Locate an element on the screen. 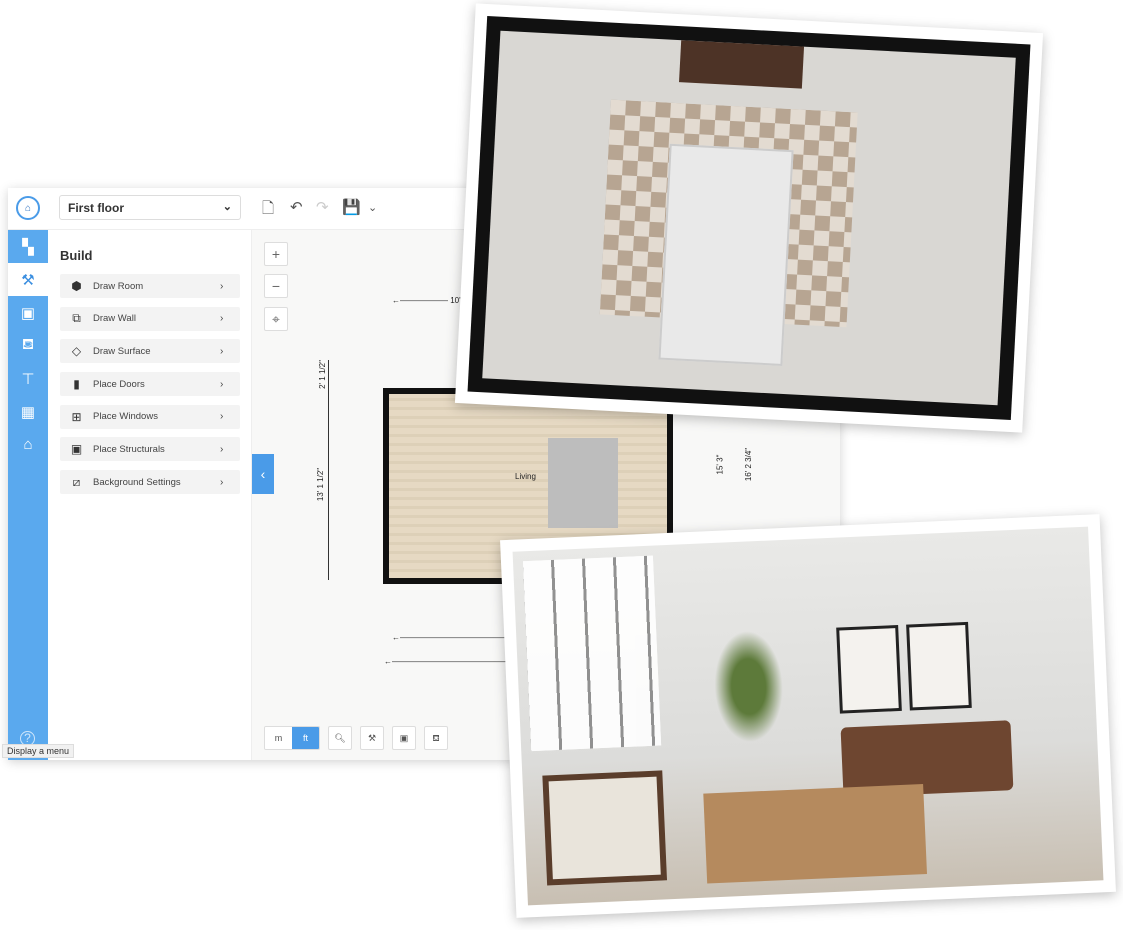  place-structurals-button: ▣ Place Structurals › is located at coordinates (150, 449).